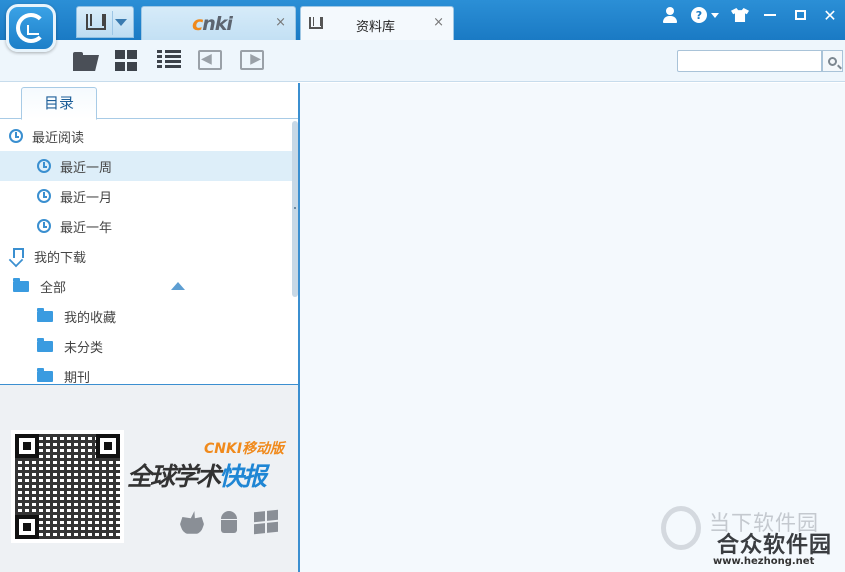  I want to click on user-icon, so click(670, 15).